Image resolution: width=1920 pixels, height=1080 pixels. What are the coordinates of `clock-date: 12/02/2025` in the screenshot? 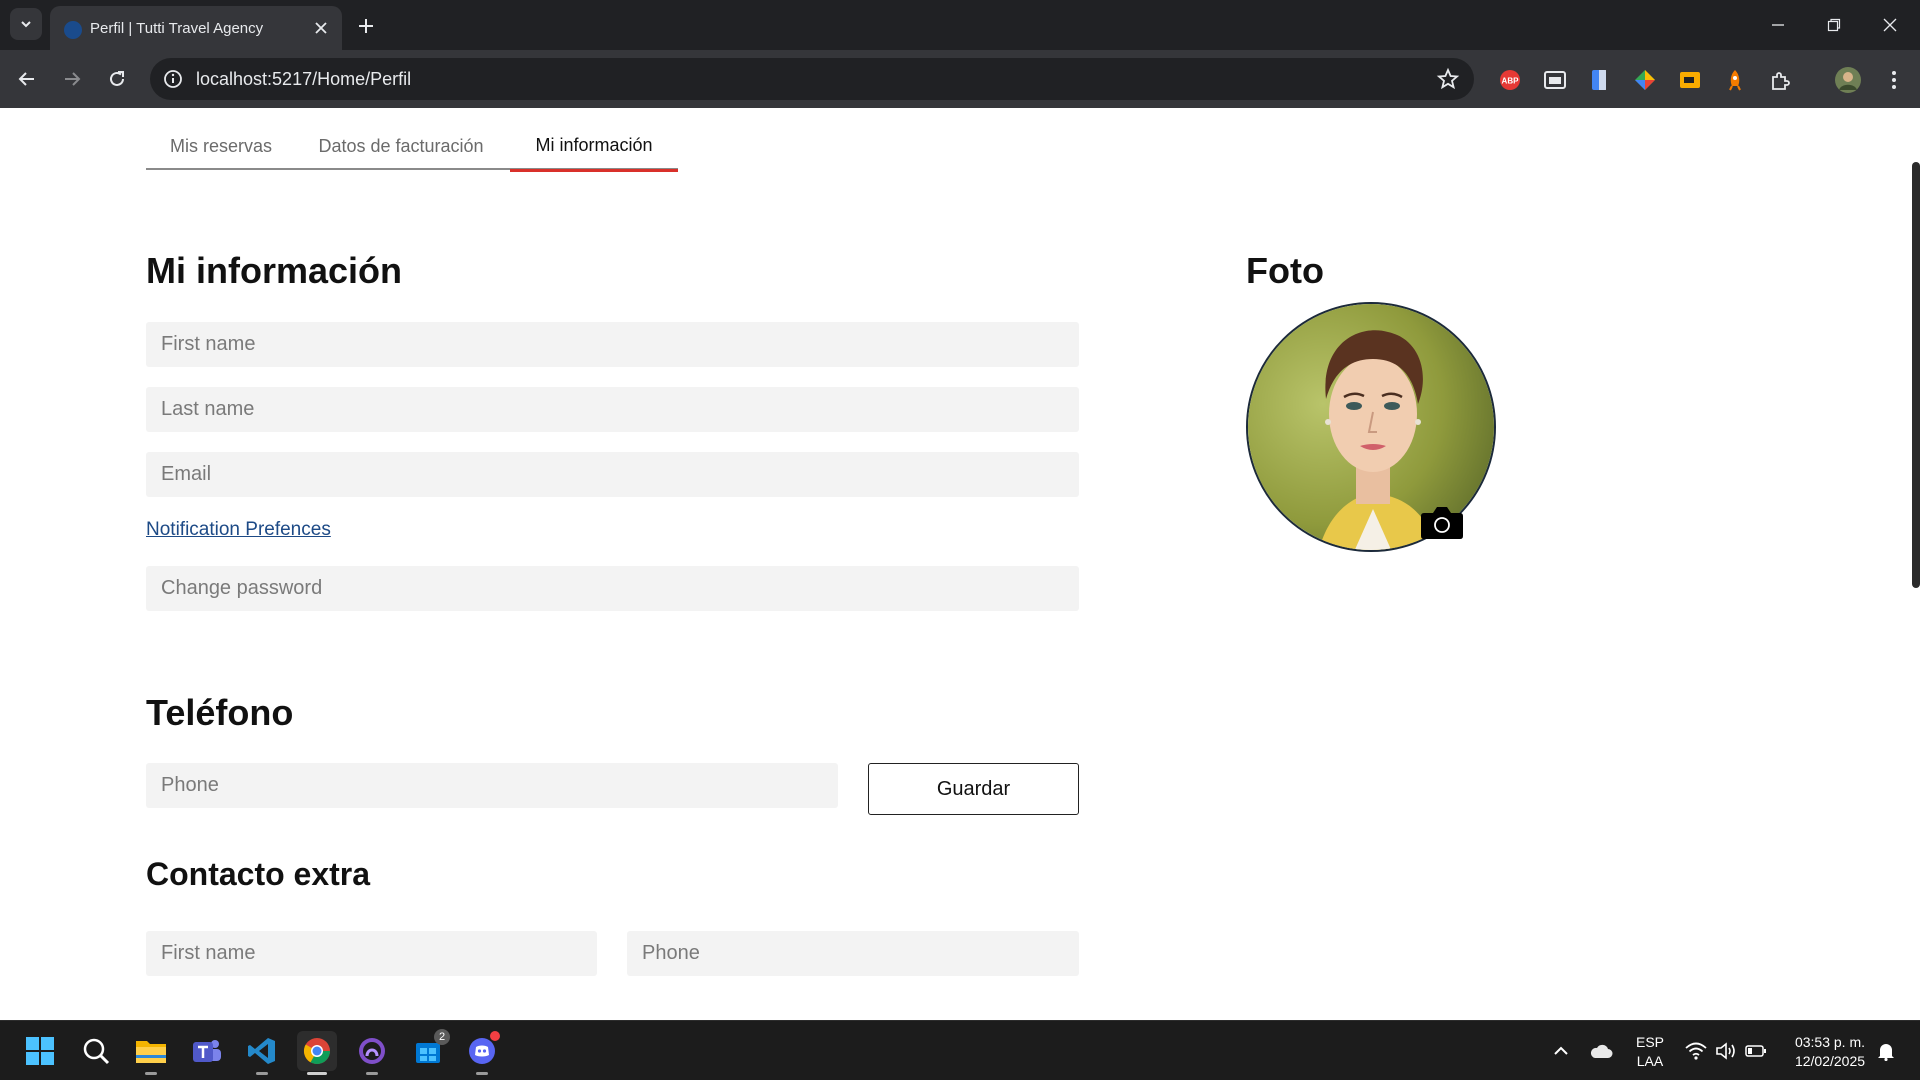 It's located at (1830, 1061).